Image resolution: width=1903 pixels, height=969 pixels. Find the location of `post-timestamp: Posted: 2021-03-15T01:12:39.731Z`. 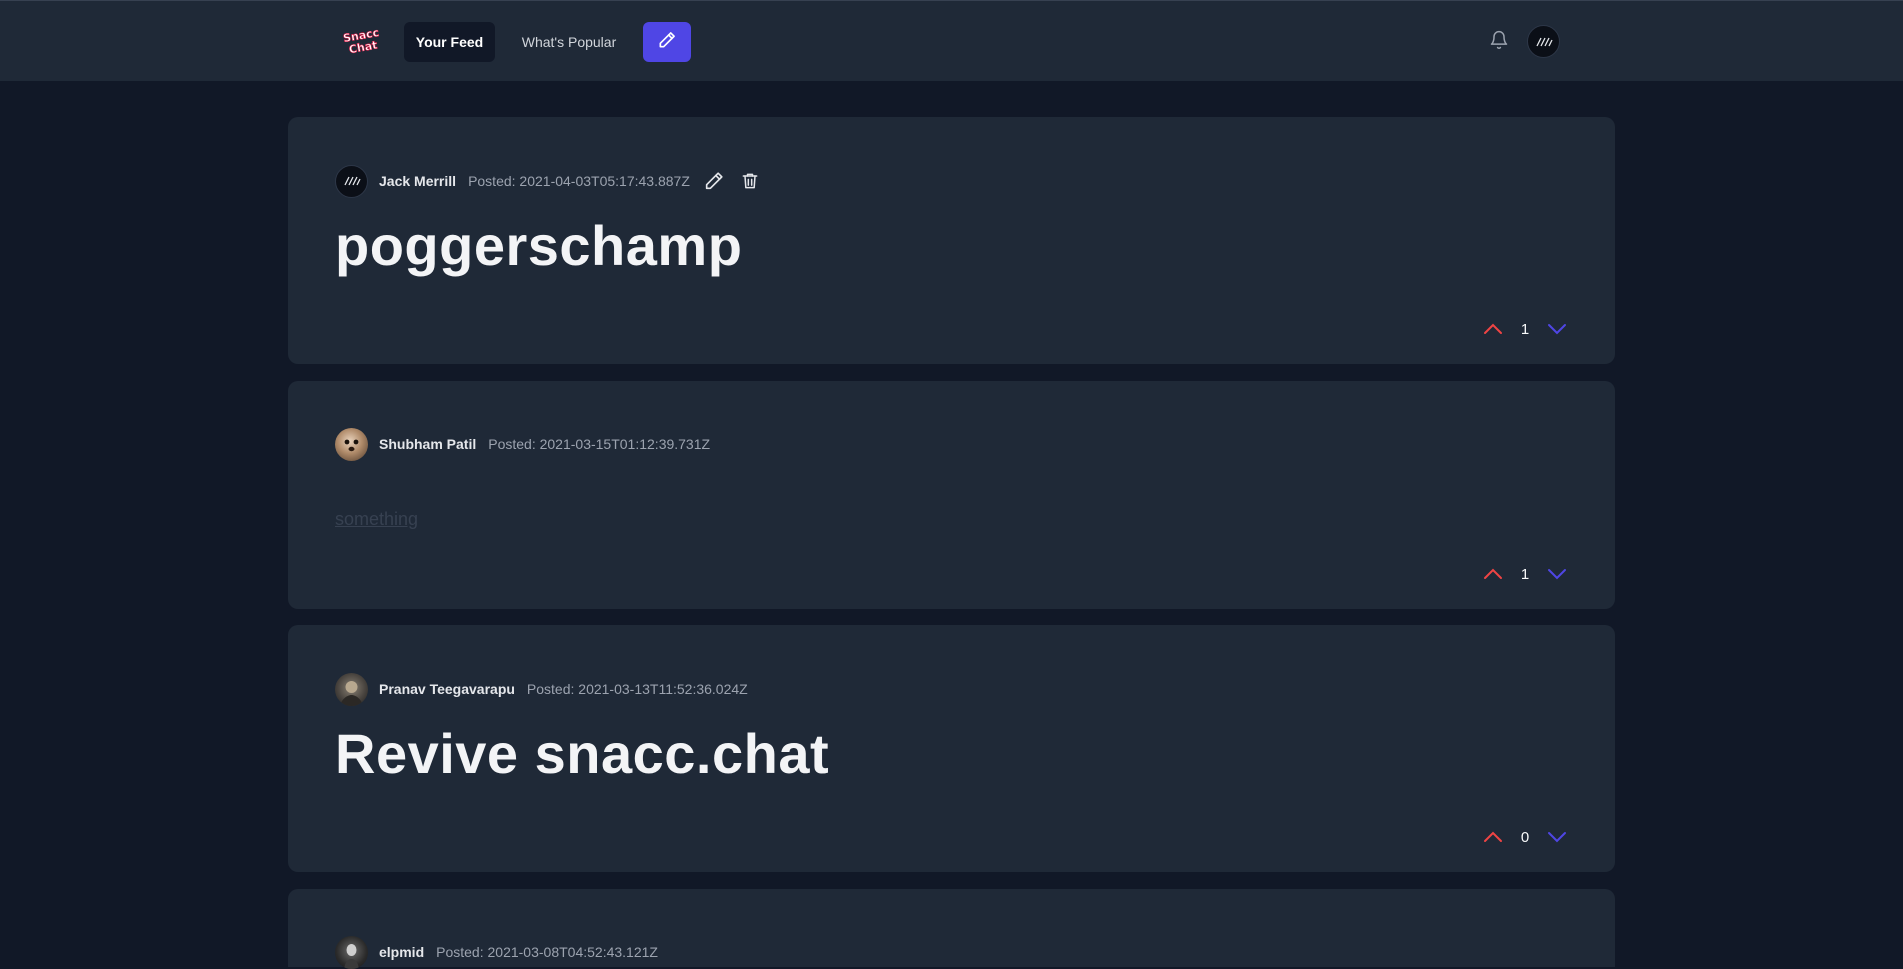

post-timestamp: Posted: 2021-03-15T01:12:39.731Z is located at coordinates (599, 444).